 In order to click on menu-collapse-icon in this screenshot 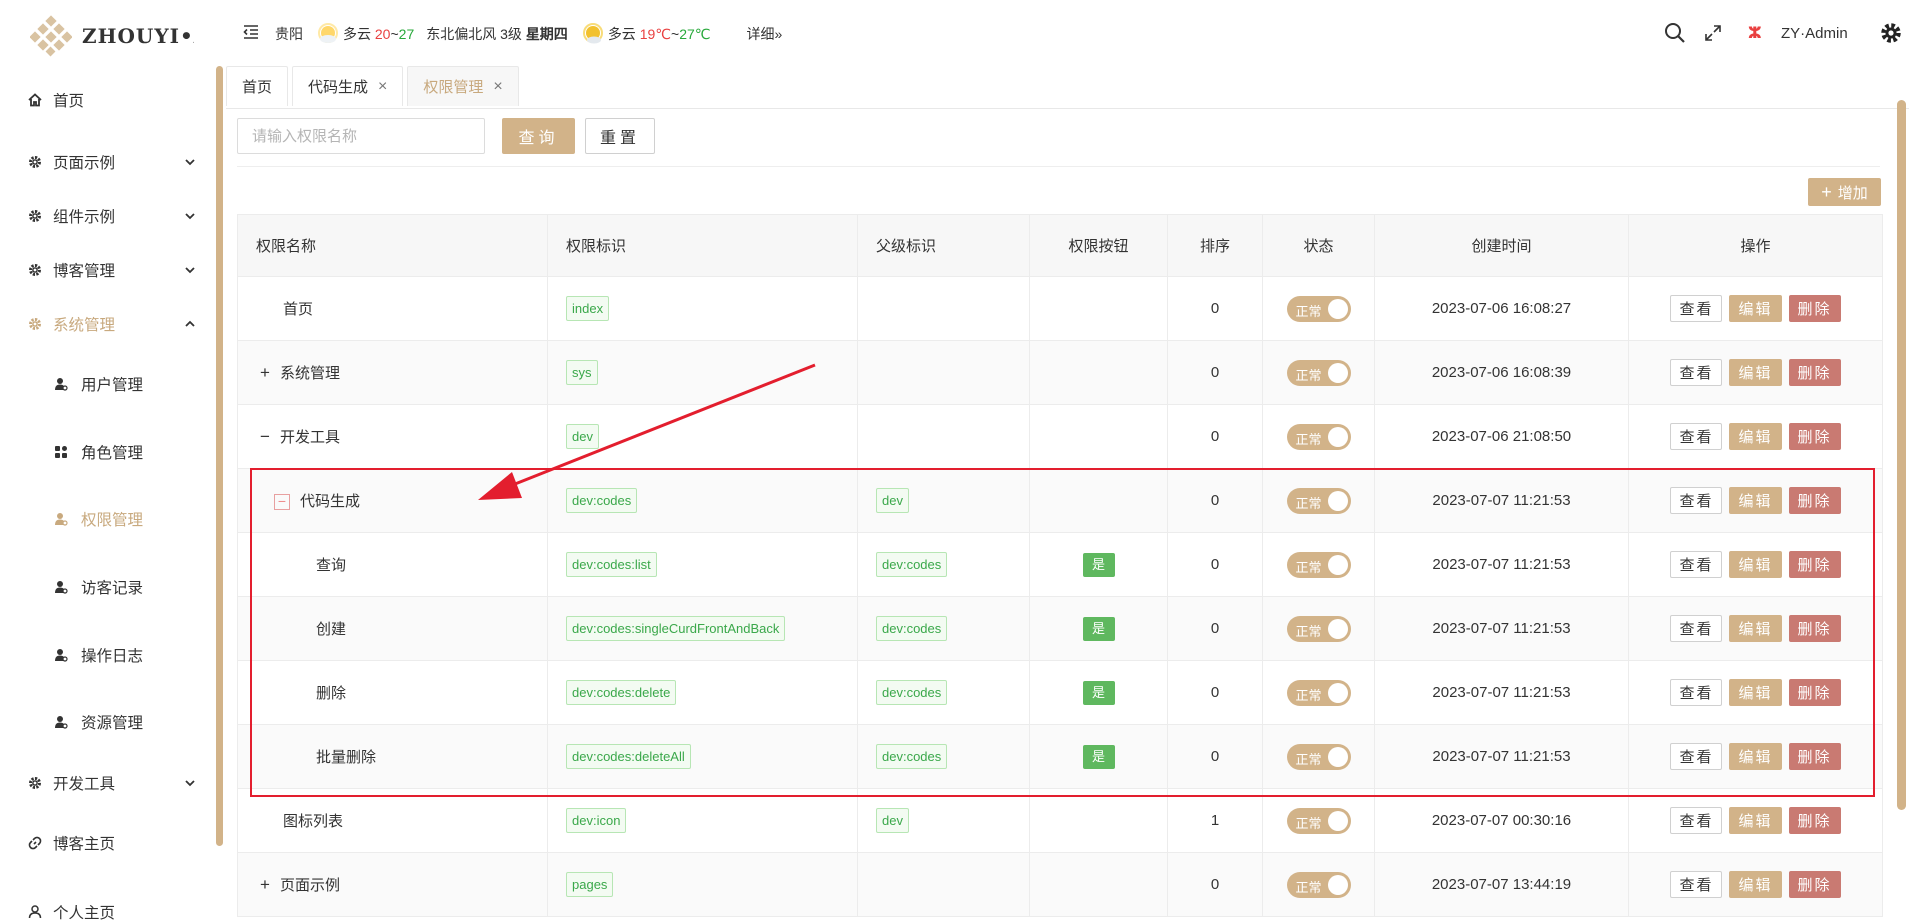, I will do `click(251, 32)`.